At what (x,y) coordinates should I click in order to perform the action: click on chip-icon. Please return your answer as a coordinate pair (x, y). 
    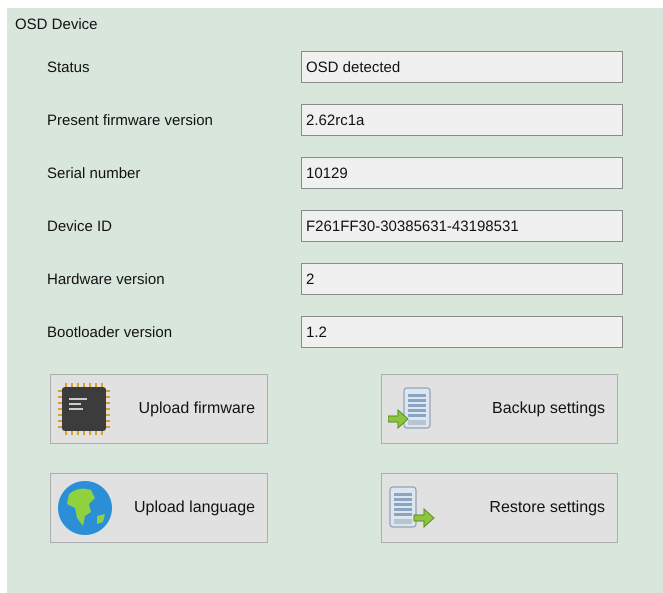
    Looking at the image, I should click on (84, 409).